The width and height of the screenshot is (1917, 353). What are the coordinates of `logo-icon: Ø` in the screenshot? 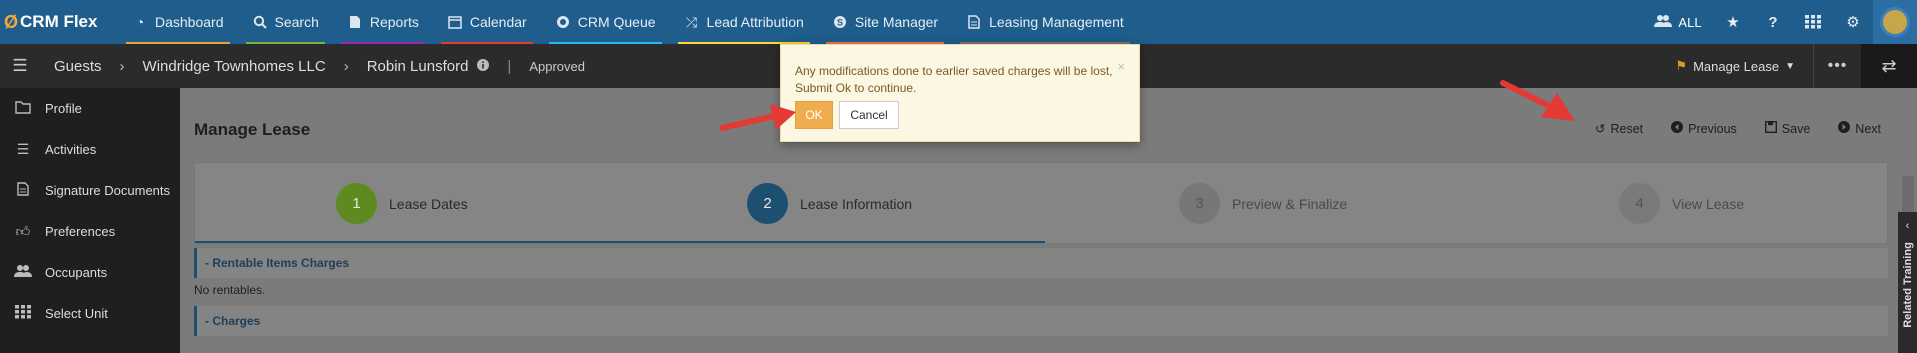 It's located at (11, 21).